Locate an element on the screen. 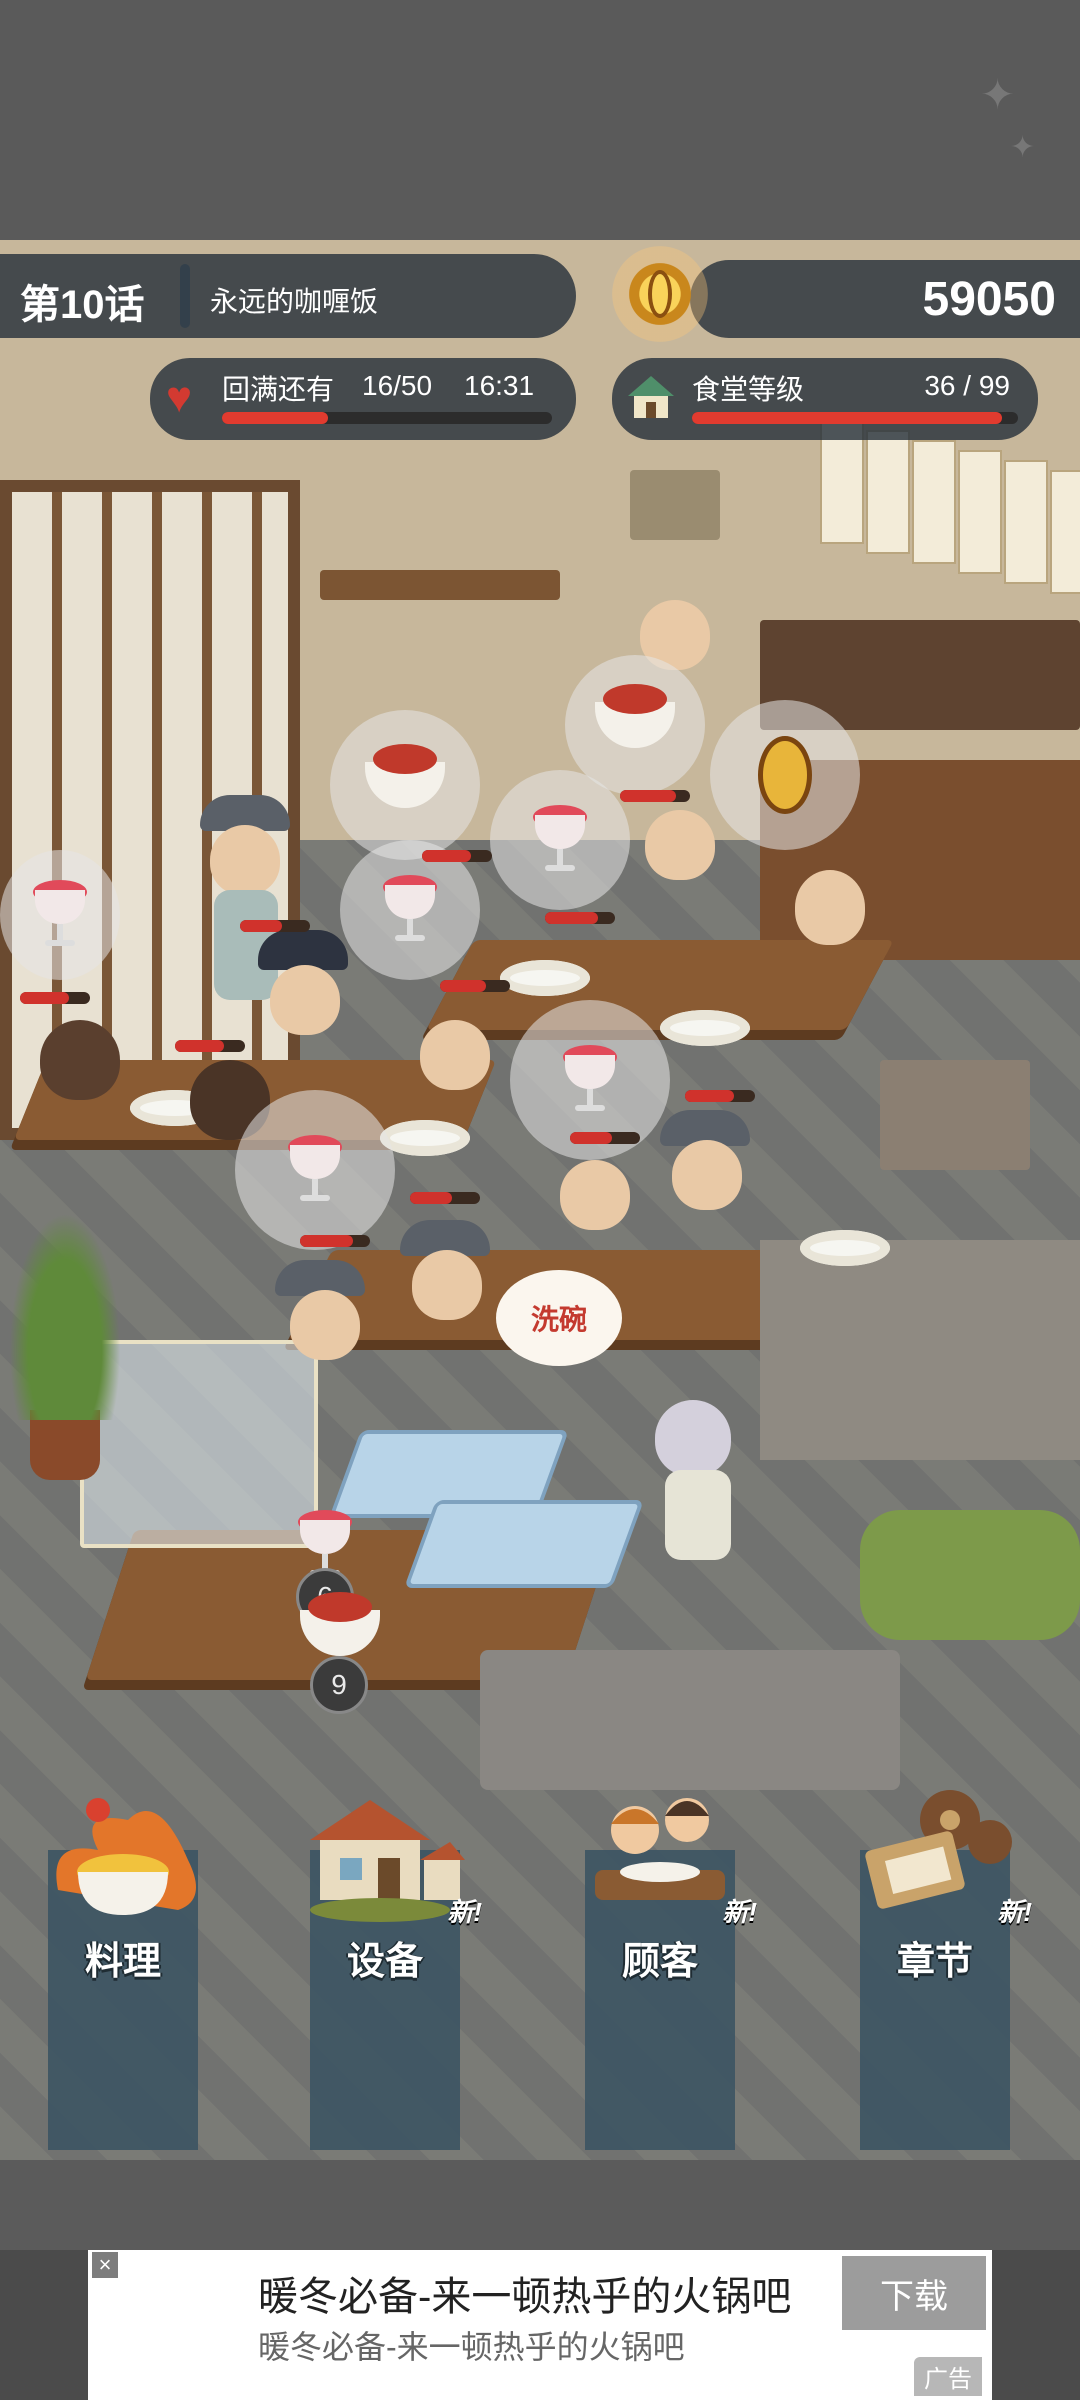 The height and width of the screenshot is (2400, 1080). heart-icon: ♥ is located at coordinates (179, 397).